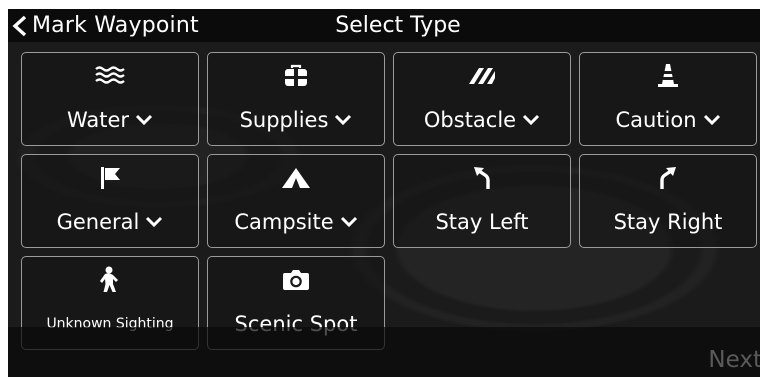 The image size is (760, 377). I want to click on tile-obstacle: Obstacle, so click(482, 99).